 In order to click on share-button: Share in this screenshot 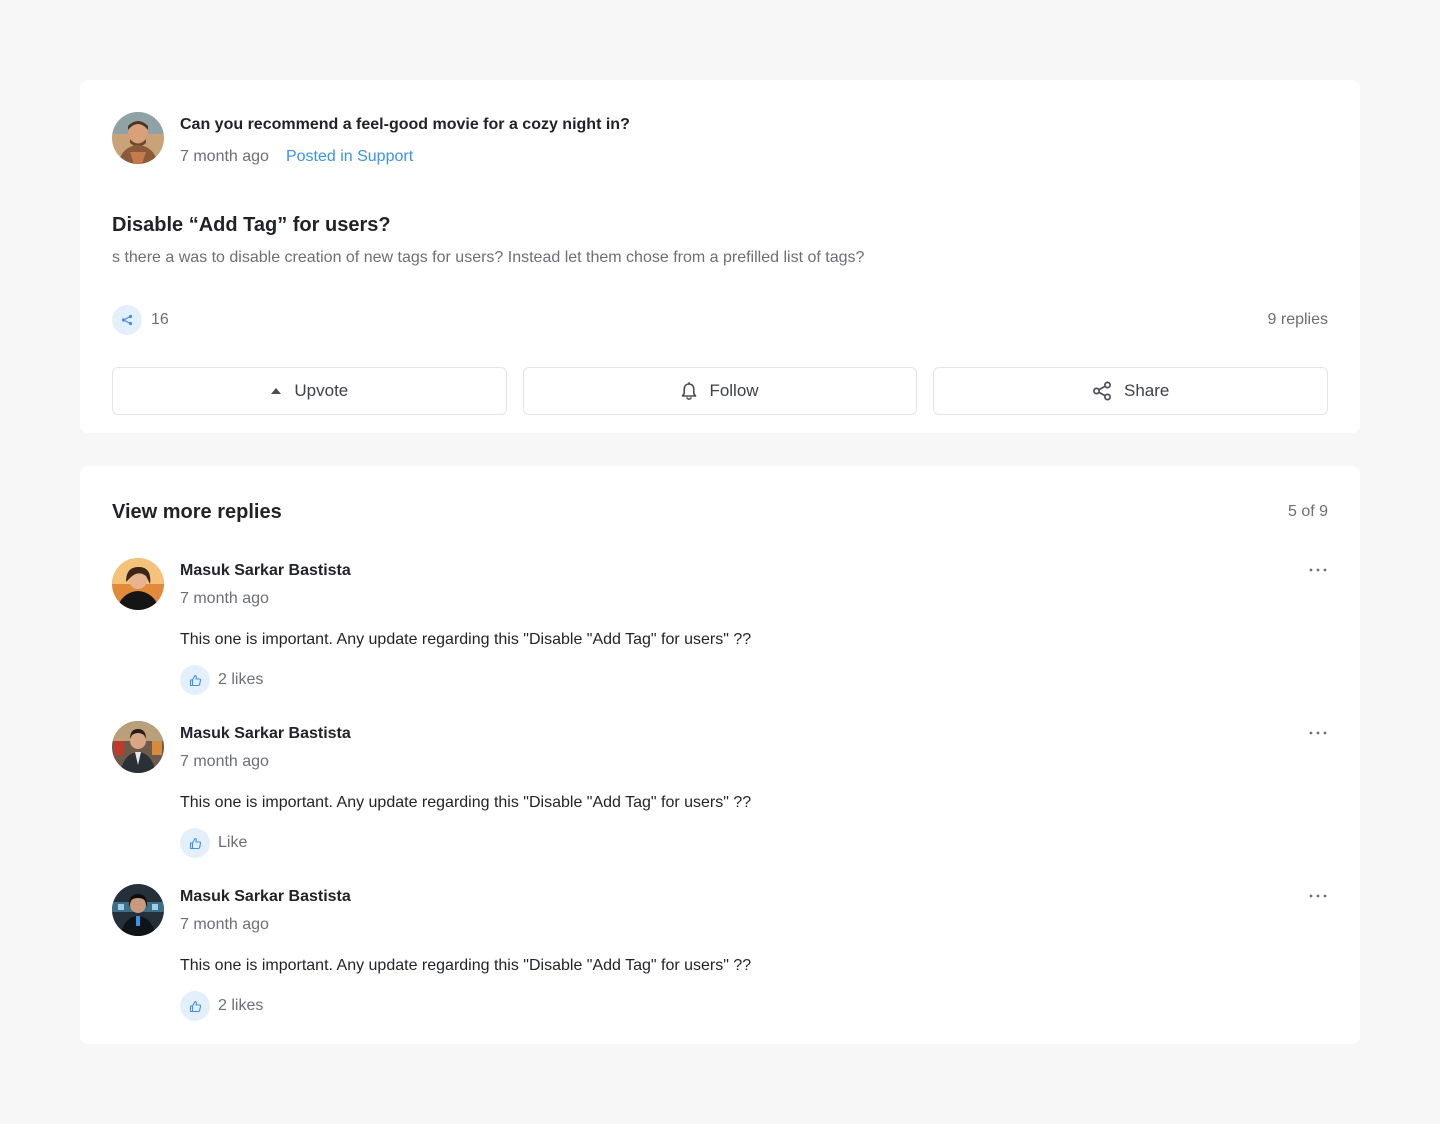, I will do `click(1131, 391)`.